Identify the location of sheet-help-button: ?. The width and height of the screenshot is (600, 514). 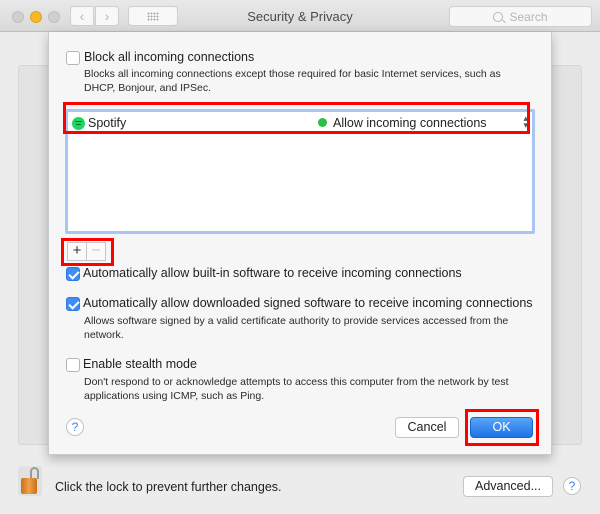
(75, 427).